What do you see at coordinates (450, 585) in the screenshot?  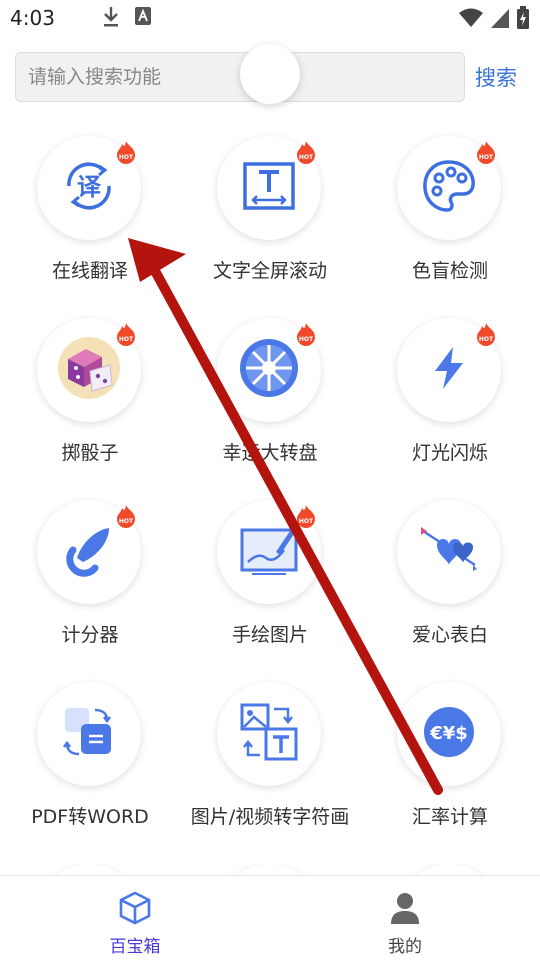 I see `tool-love-confession: 爱心表白` at bounding box center [450, 585].